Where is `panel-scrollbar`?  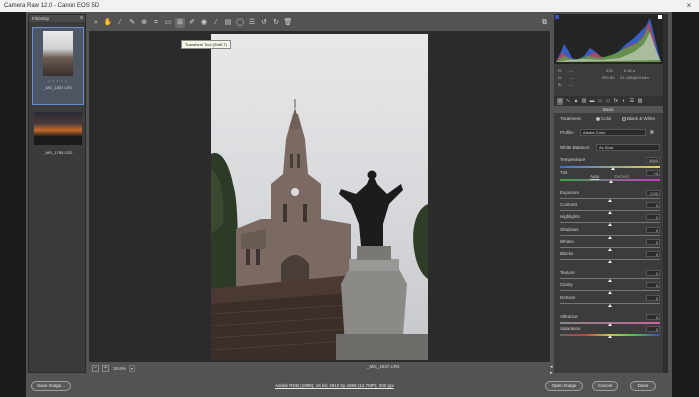
panel-scrollbar is located at coordinates (665, 193).